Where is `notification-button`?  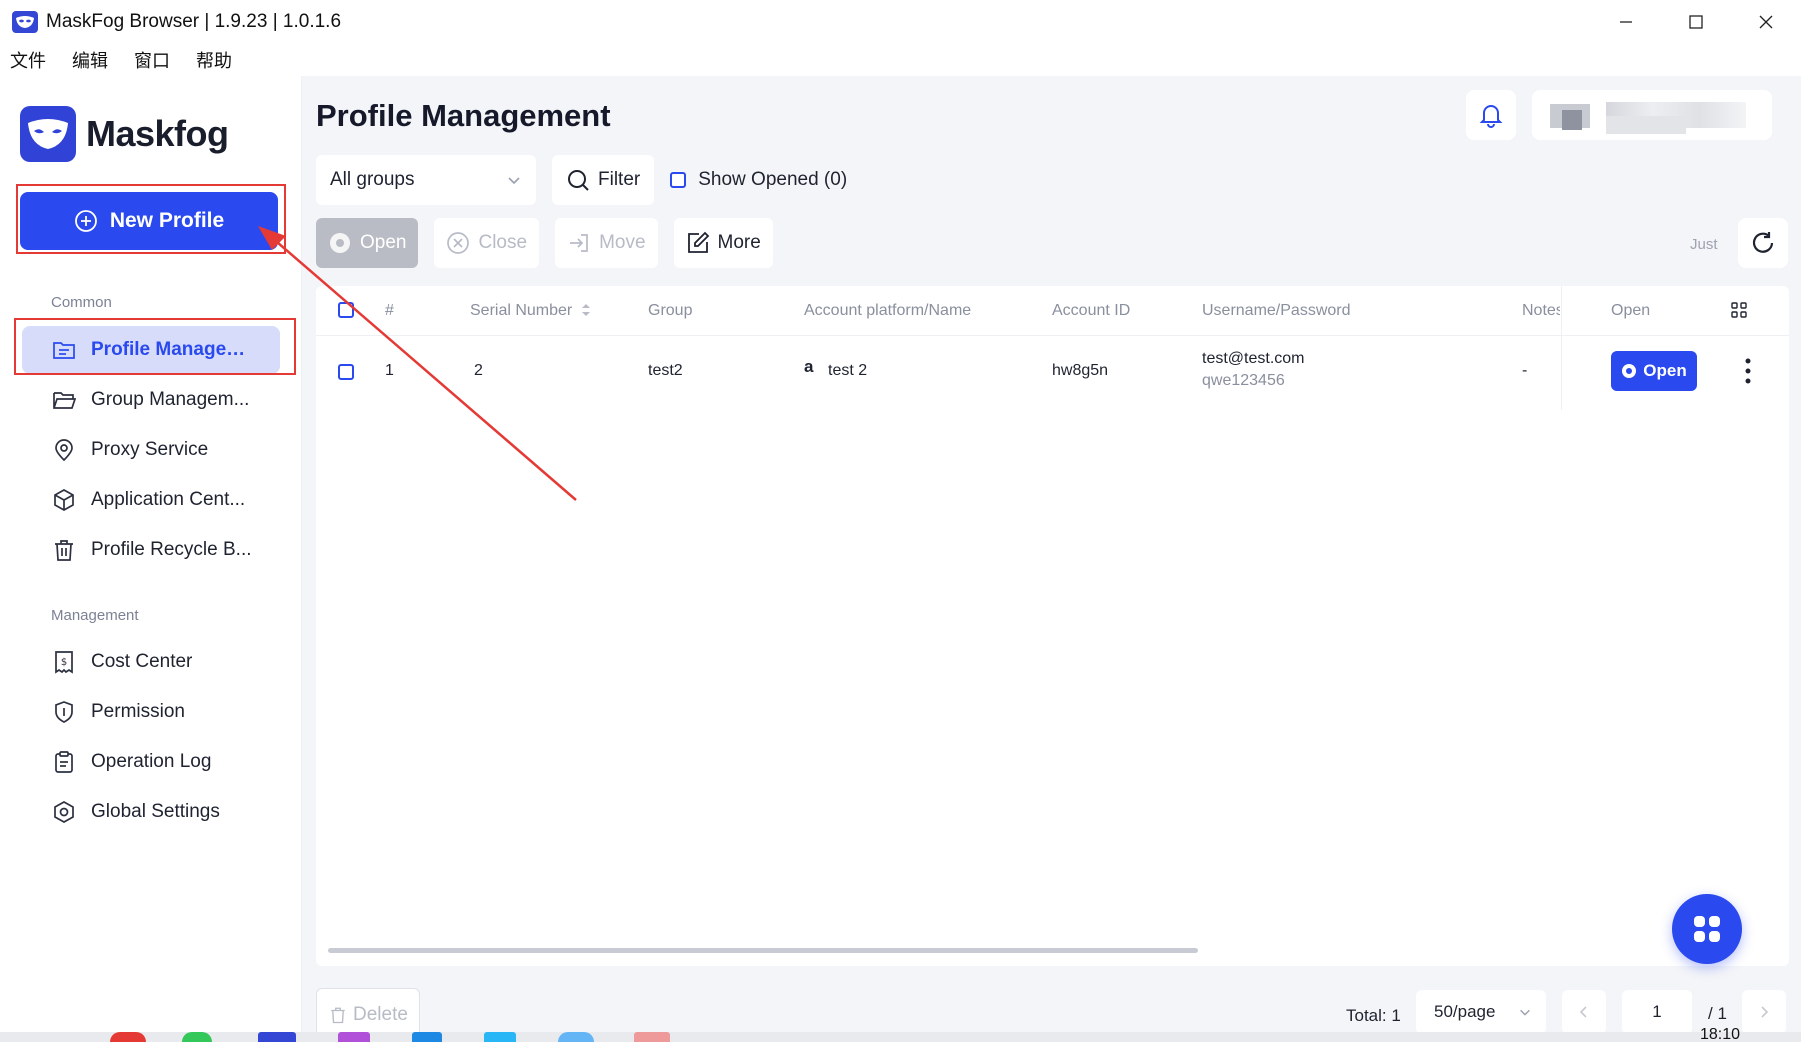 notification-button is located at coordinates (1491, 115).